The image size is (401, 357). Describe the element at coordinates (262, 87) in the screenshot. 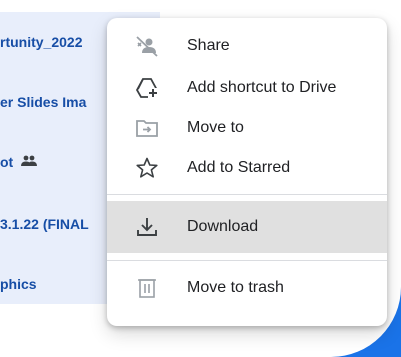

I see `menu-item-label: Add shortcut to Drive` at that location.